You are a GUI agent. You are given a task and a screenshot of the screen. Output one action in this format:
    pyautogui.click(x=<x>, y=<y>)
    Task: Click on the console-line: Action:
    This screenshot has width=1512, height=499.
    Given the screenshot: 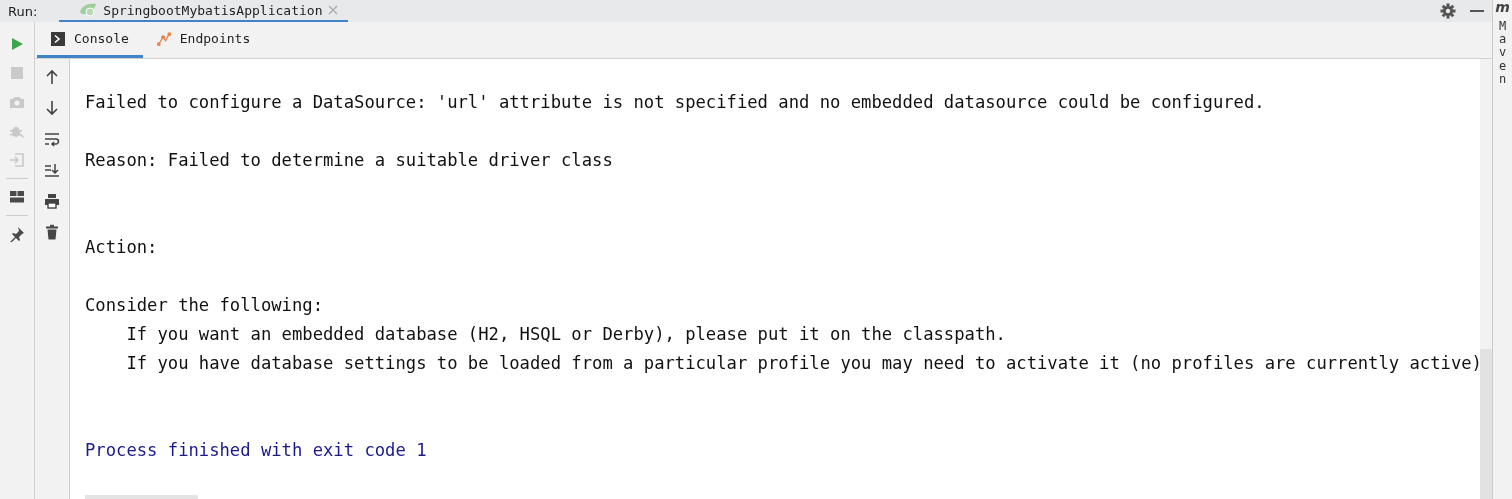 What is the action you would take?
    pyautogui.click(x=122, y=247)
    